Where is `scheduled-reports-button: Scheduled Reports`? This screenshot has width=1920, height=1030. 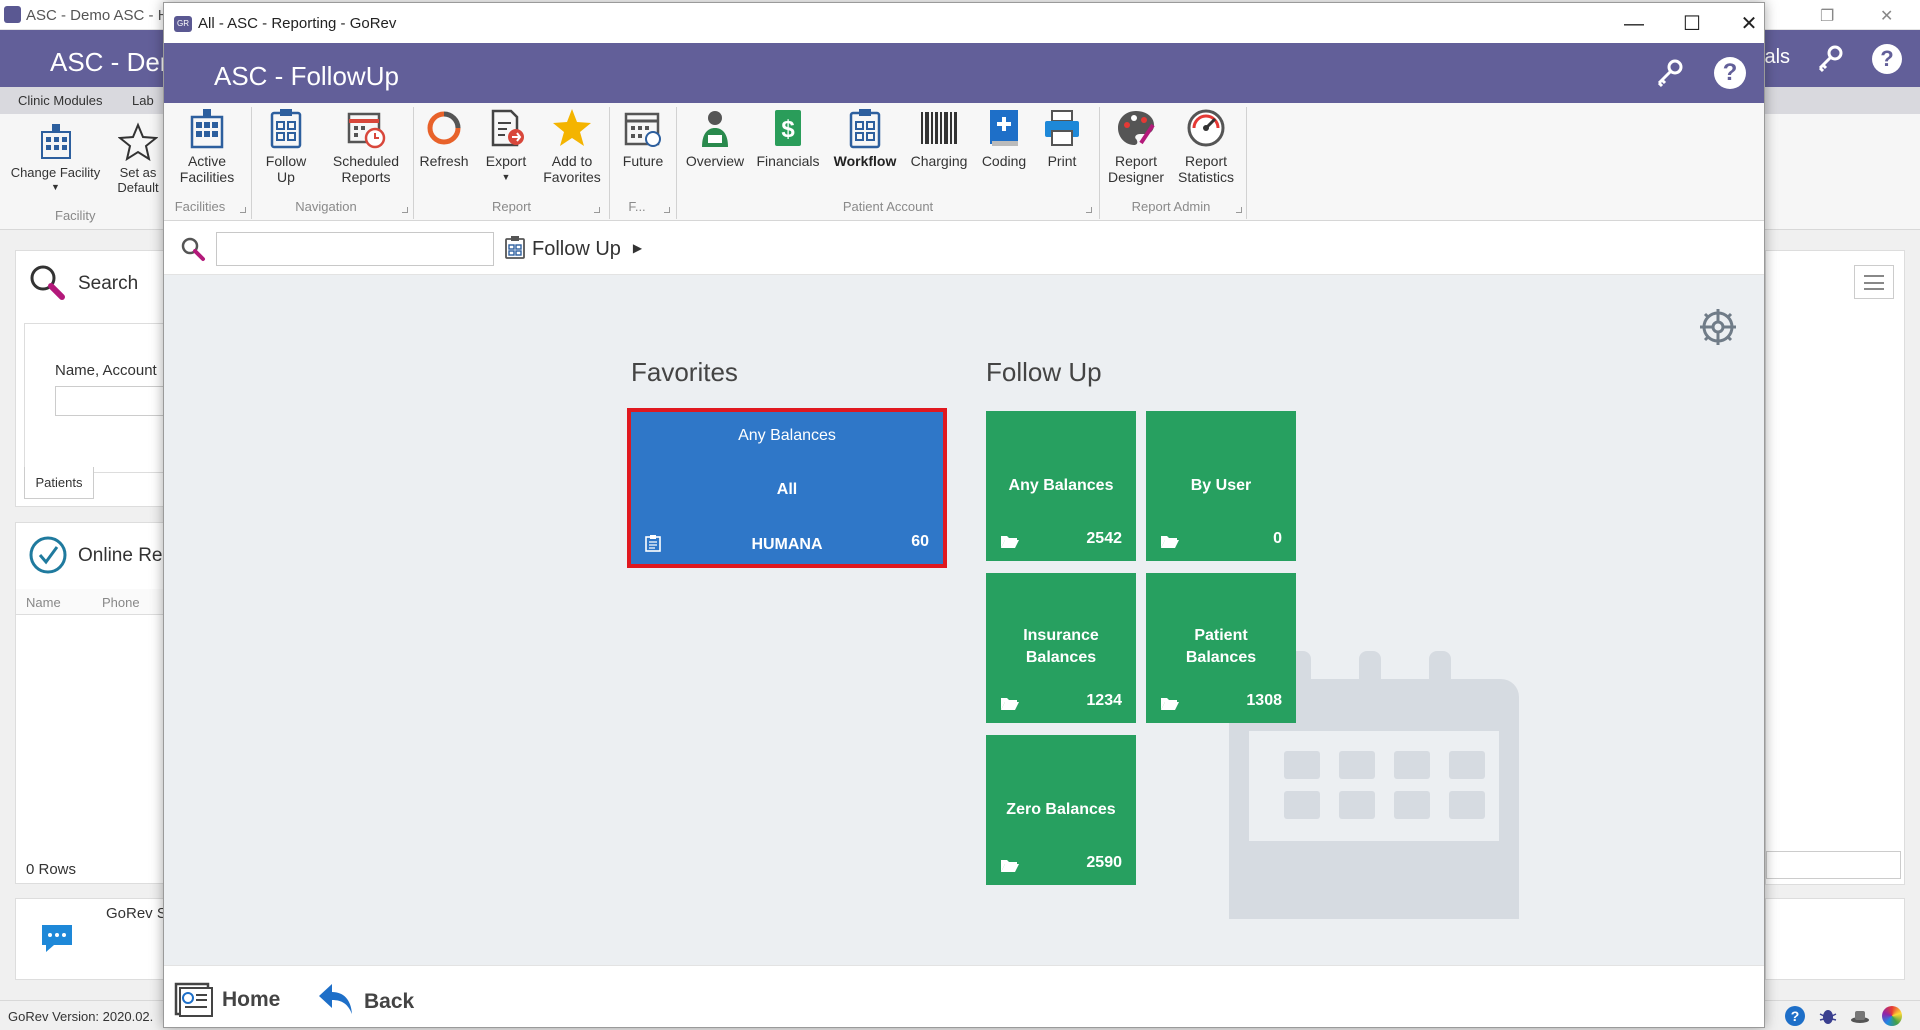
scheduled-reports-button: Scheduled Reports is located at coordinates (366, 146).